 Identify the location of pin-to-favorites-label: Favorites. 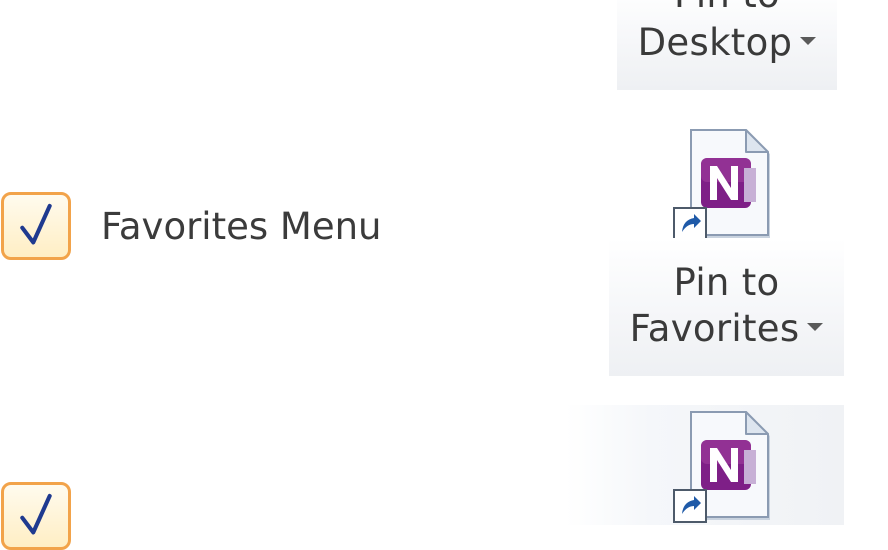
(714, 328).